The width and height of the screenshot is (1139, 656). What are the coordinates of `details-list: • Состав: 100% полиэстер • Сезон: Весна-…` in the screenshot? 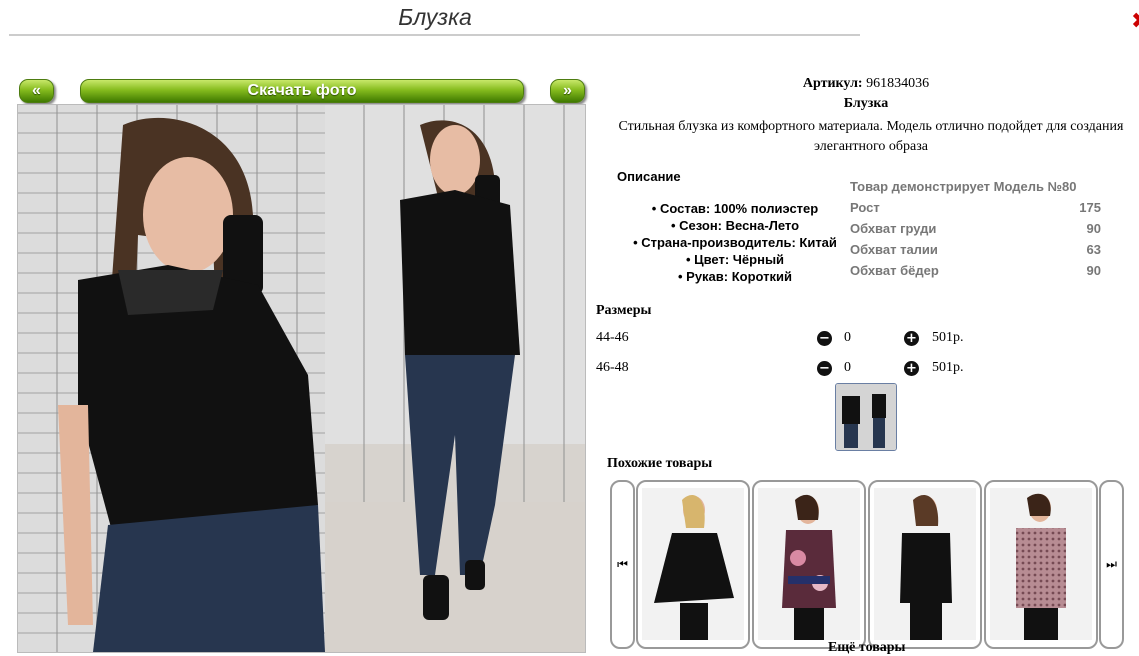 It's located at (735, 242).